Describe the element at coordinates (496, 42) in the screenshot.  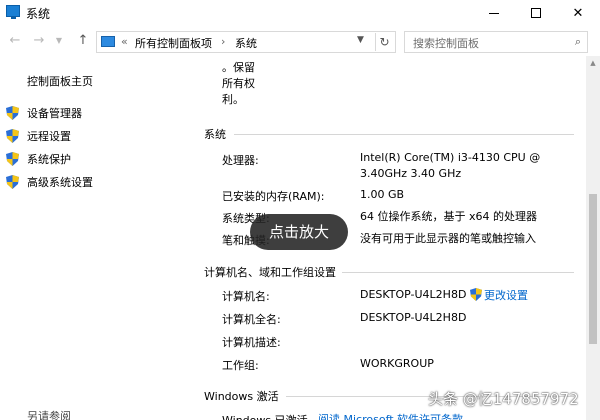
I see `search-box: 搜索控制面板 ⌕` at that location.